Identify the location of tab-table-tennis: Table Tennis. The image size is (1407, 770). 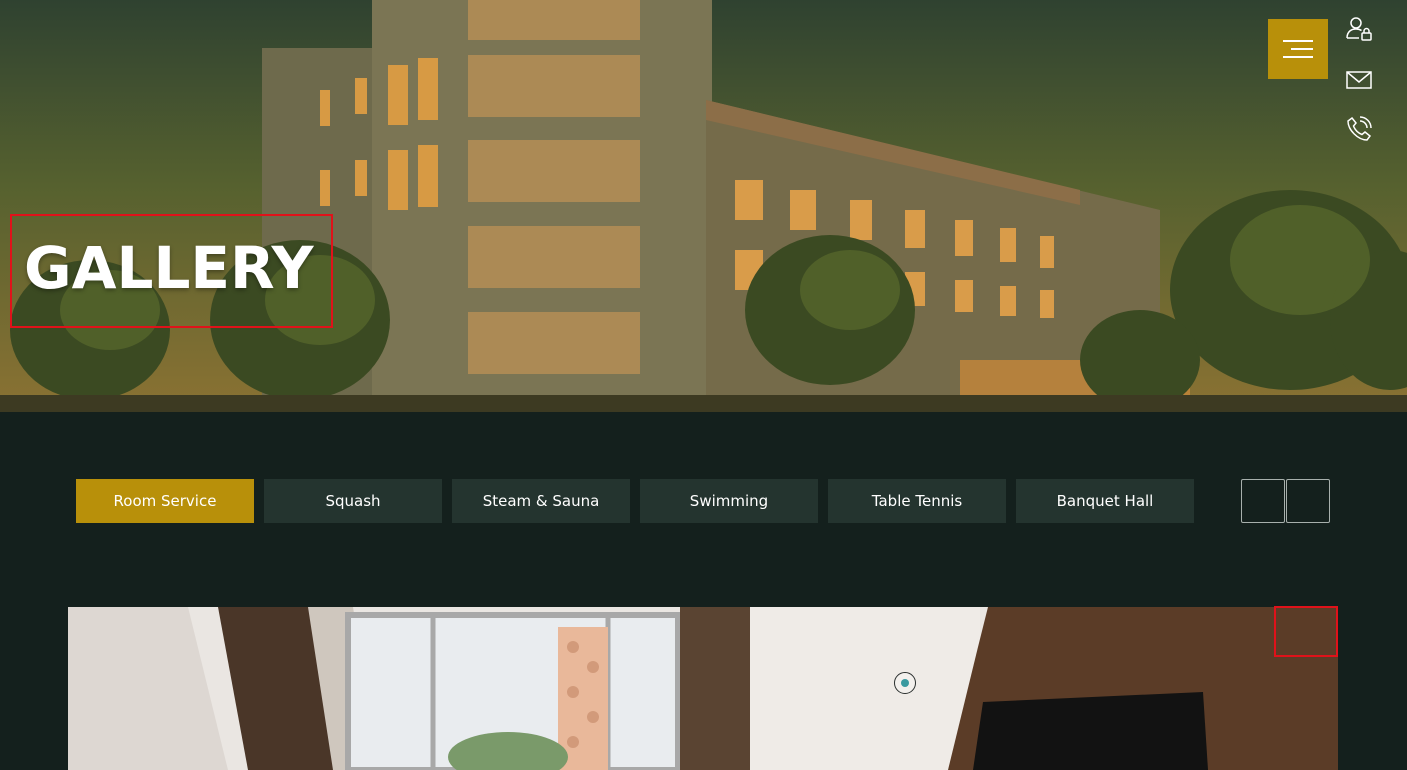
(917, 501).